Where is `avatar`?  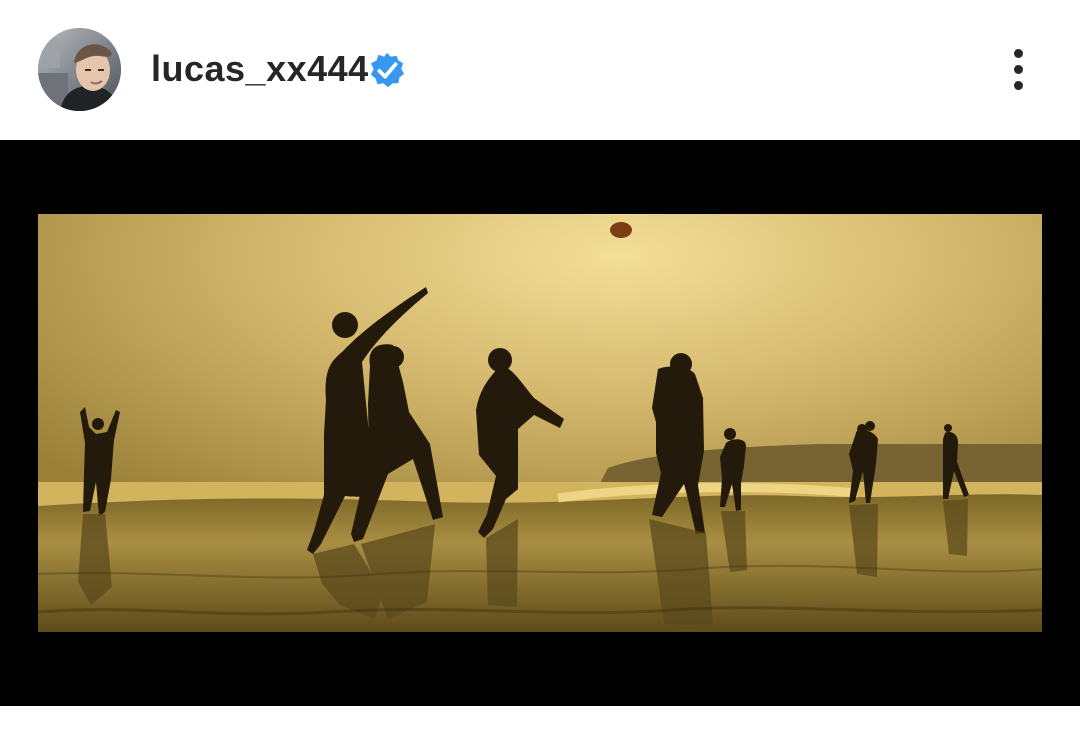 avatar is located at coordinates (79, 69).